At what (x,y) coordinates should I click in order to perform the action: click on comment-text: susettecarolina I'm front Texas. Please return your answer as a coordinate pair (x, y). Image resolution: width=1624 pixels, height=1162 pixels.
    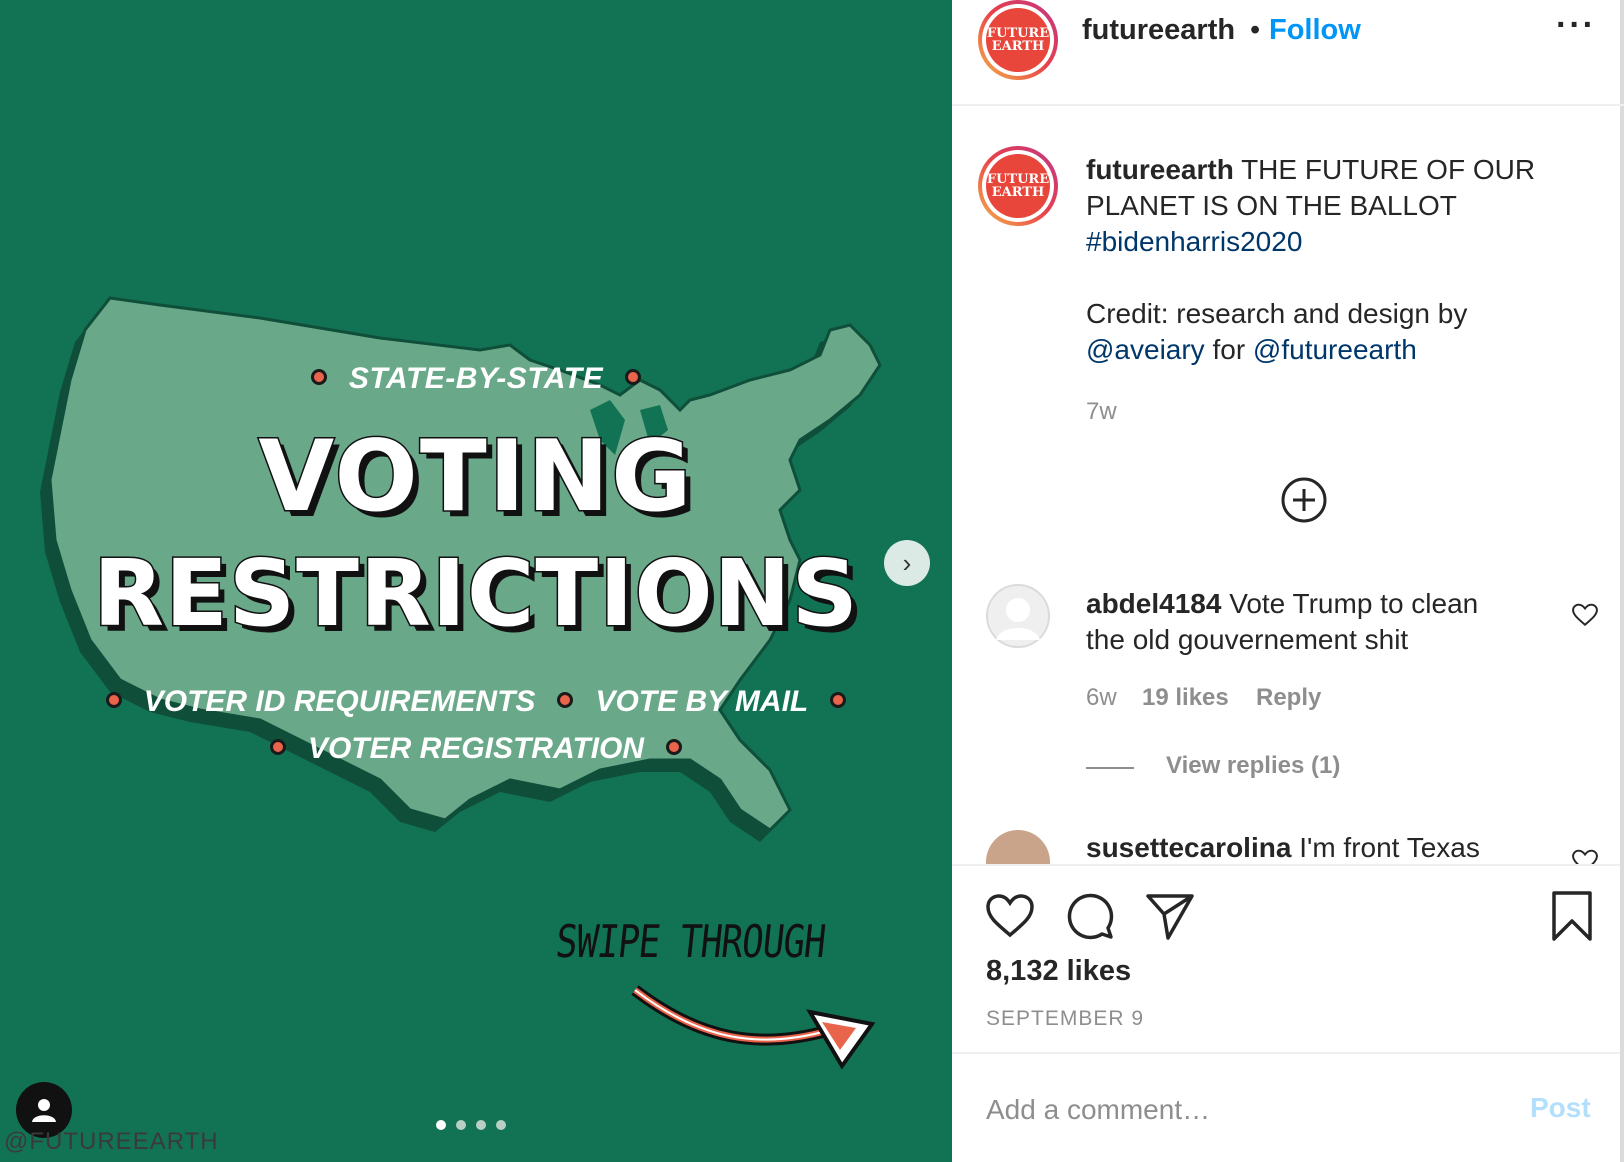
    Looking at the image, I should click on (1283, 847).